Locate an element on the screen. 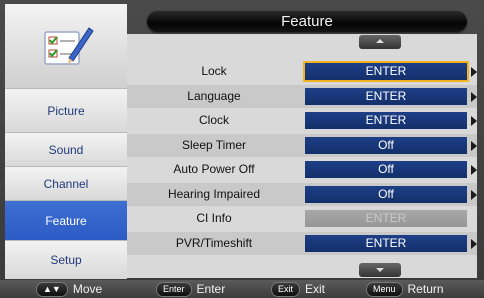 The height and width of the screenshot is (298, 484). menu-title: Feature is located at coordinates (307, 21).